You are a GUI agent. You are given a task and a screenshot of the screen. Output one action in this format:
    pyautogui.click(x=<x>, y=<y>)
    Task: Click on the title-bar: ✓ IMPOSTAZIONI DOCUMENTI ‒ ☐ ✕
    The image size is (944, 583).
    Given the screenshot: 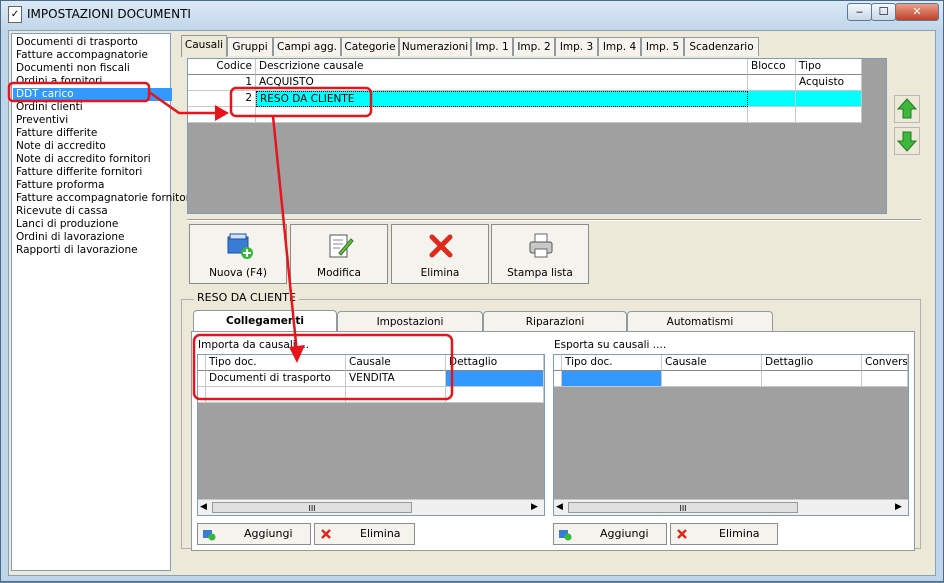 What is the action you would take?
    pyautogui.click(x=472, y=15)
    